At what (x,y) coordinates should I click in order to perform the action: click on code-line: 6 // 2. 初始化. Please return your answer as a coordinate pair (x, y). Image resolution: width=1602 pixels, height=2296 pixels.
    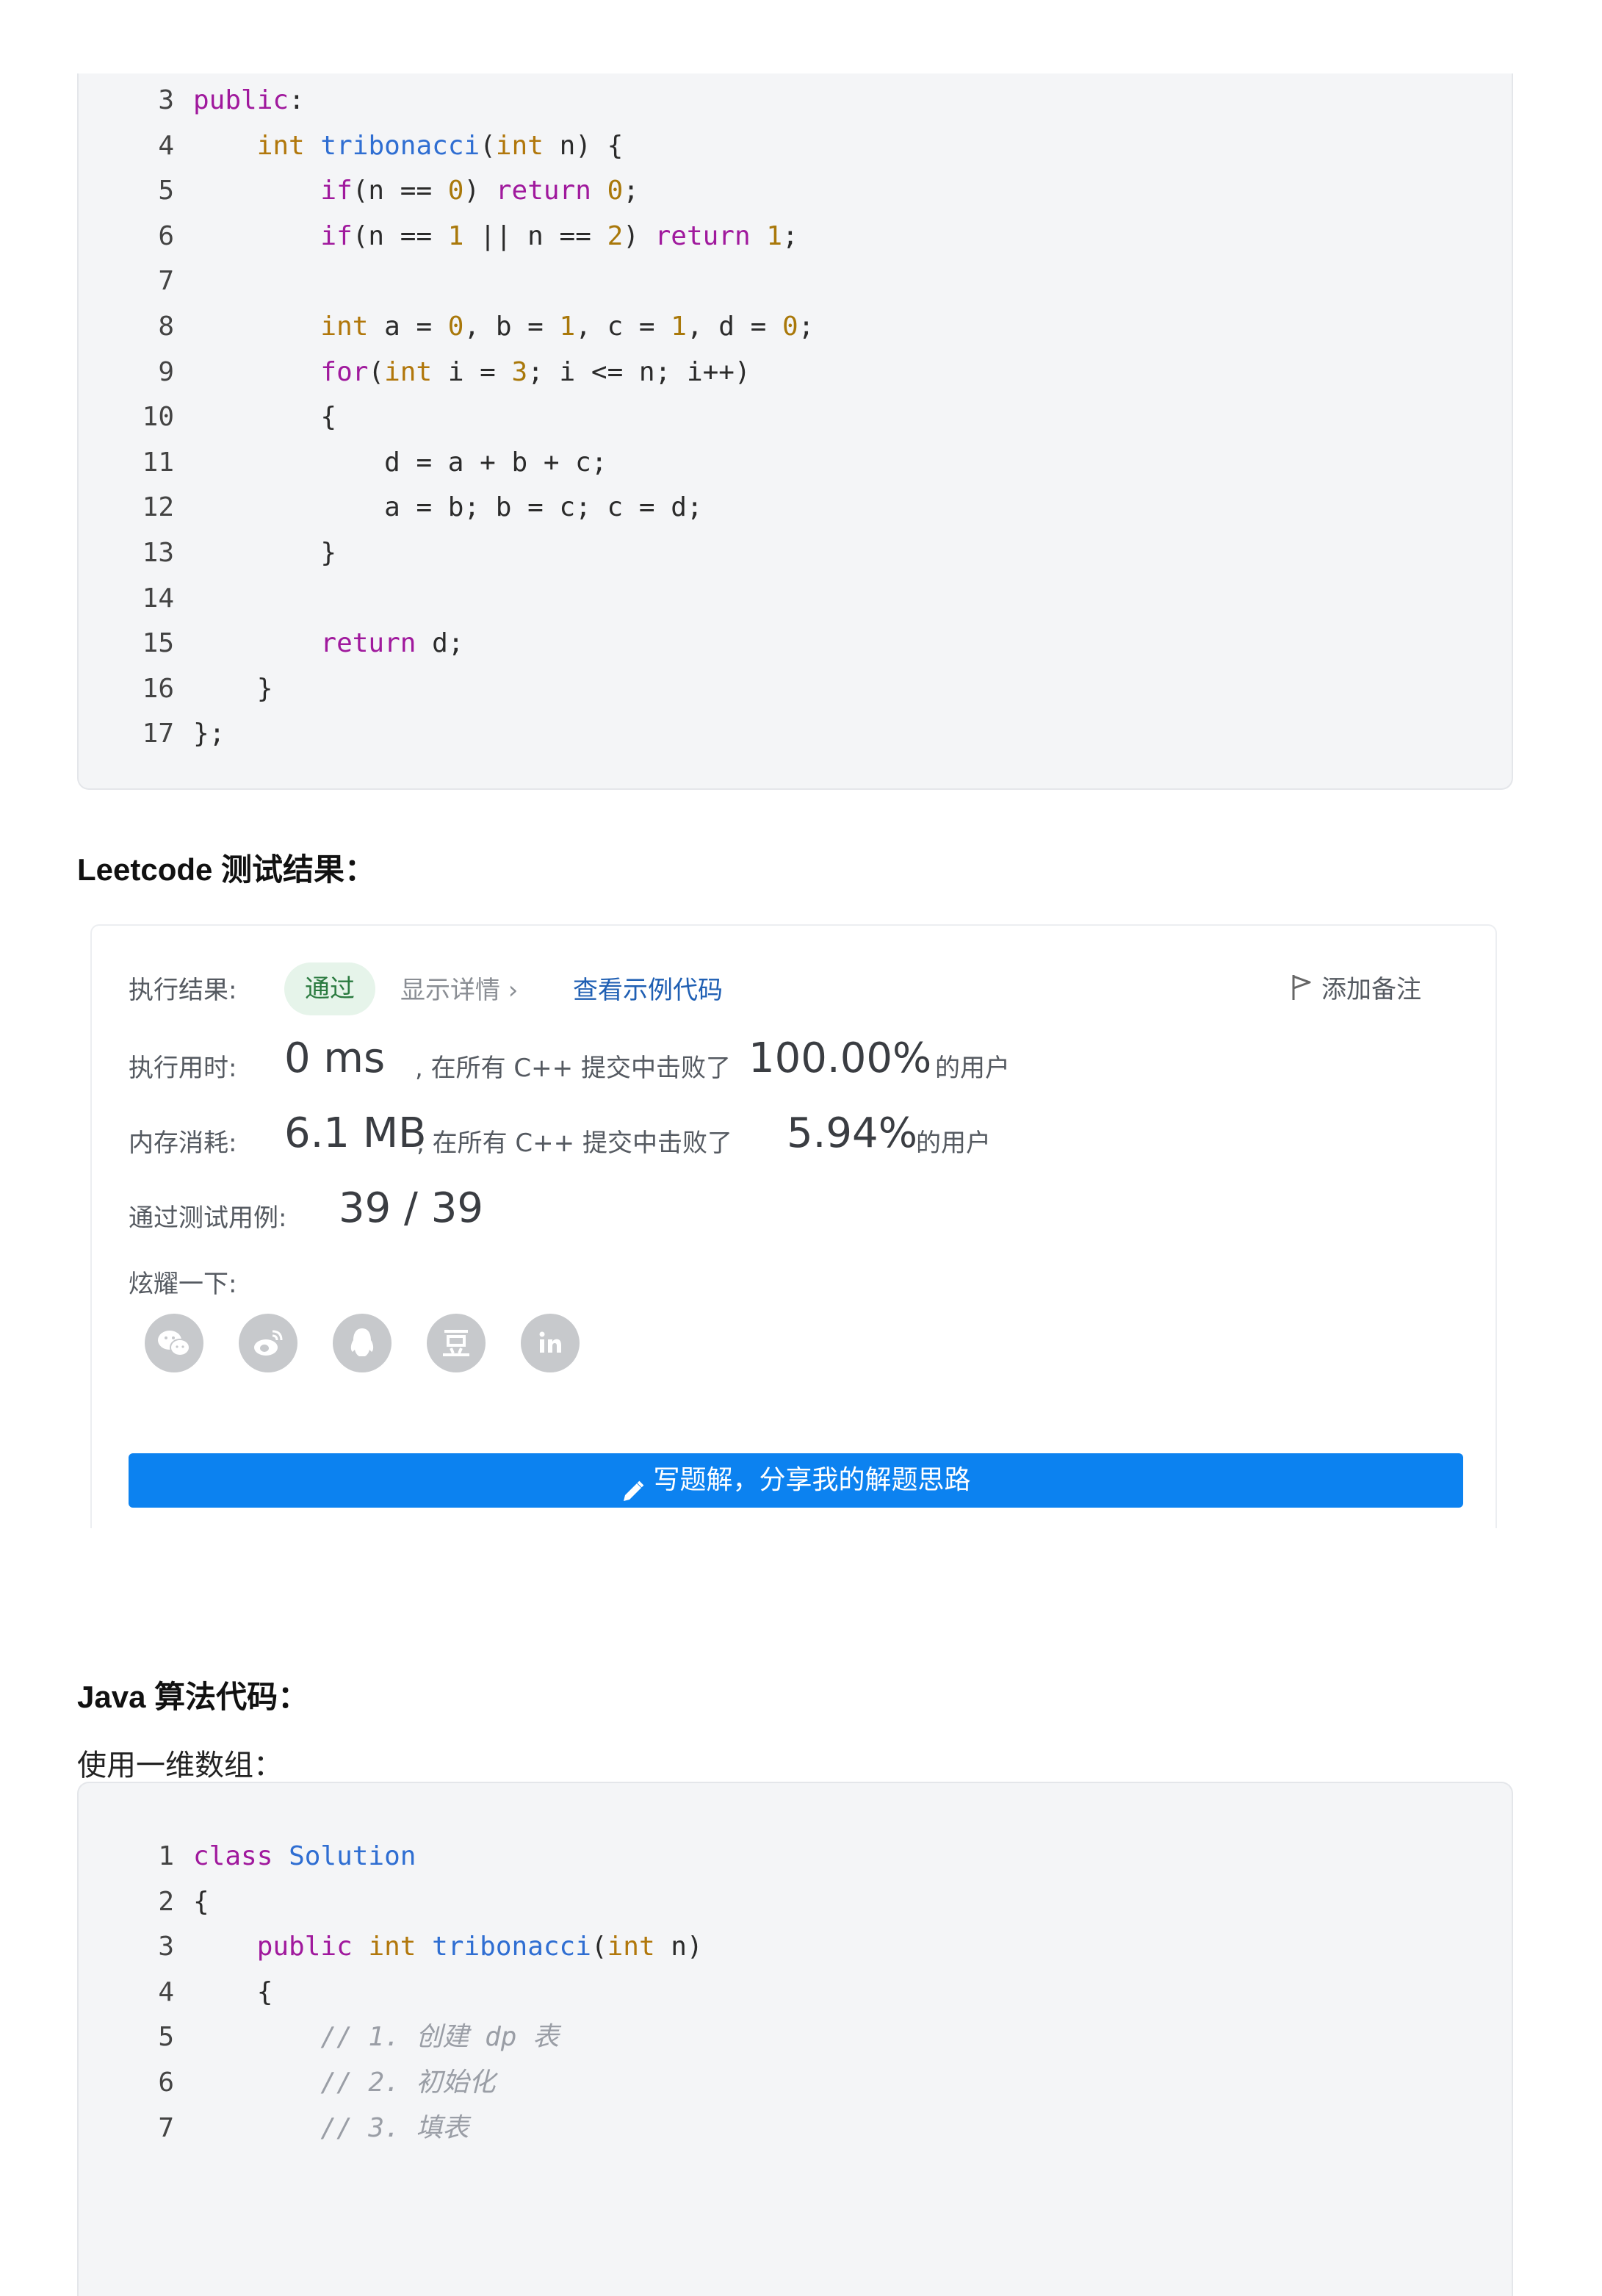
    Looking at the image, I should click on (287, 2083).